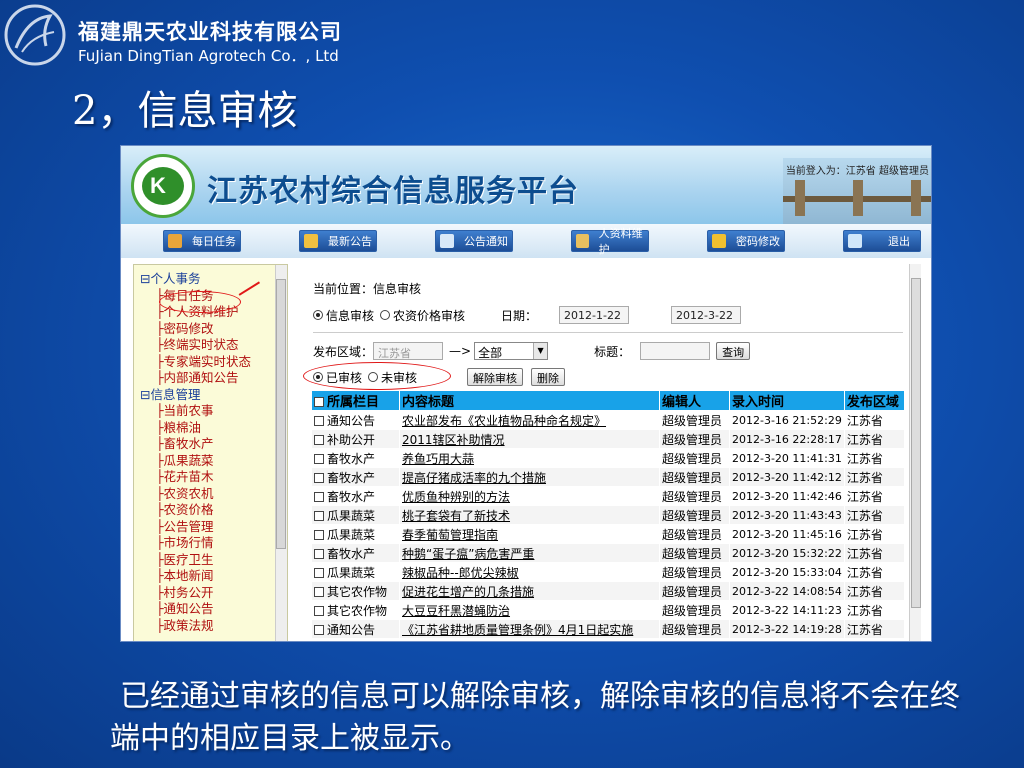  I want to click on cell-title: 辣椒品种--郎优尖辣椒, so click(529, 572).